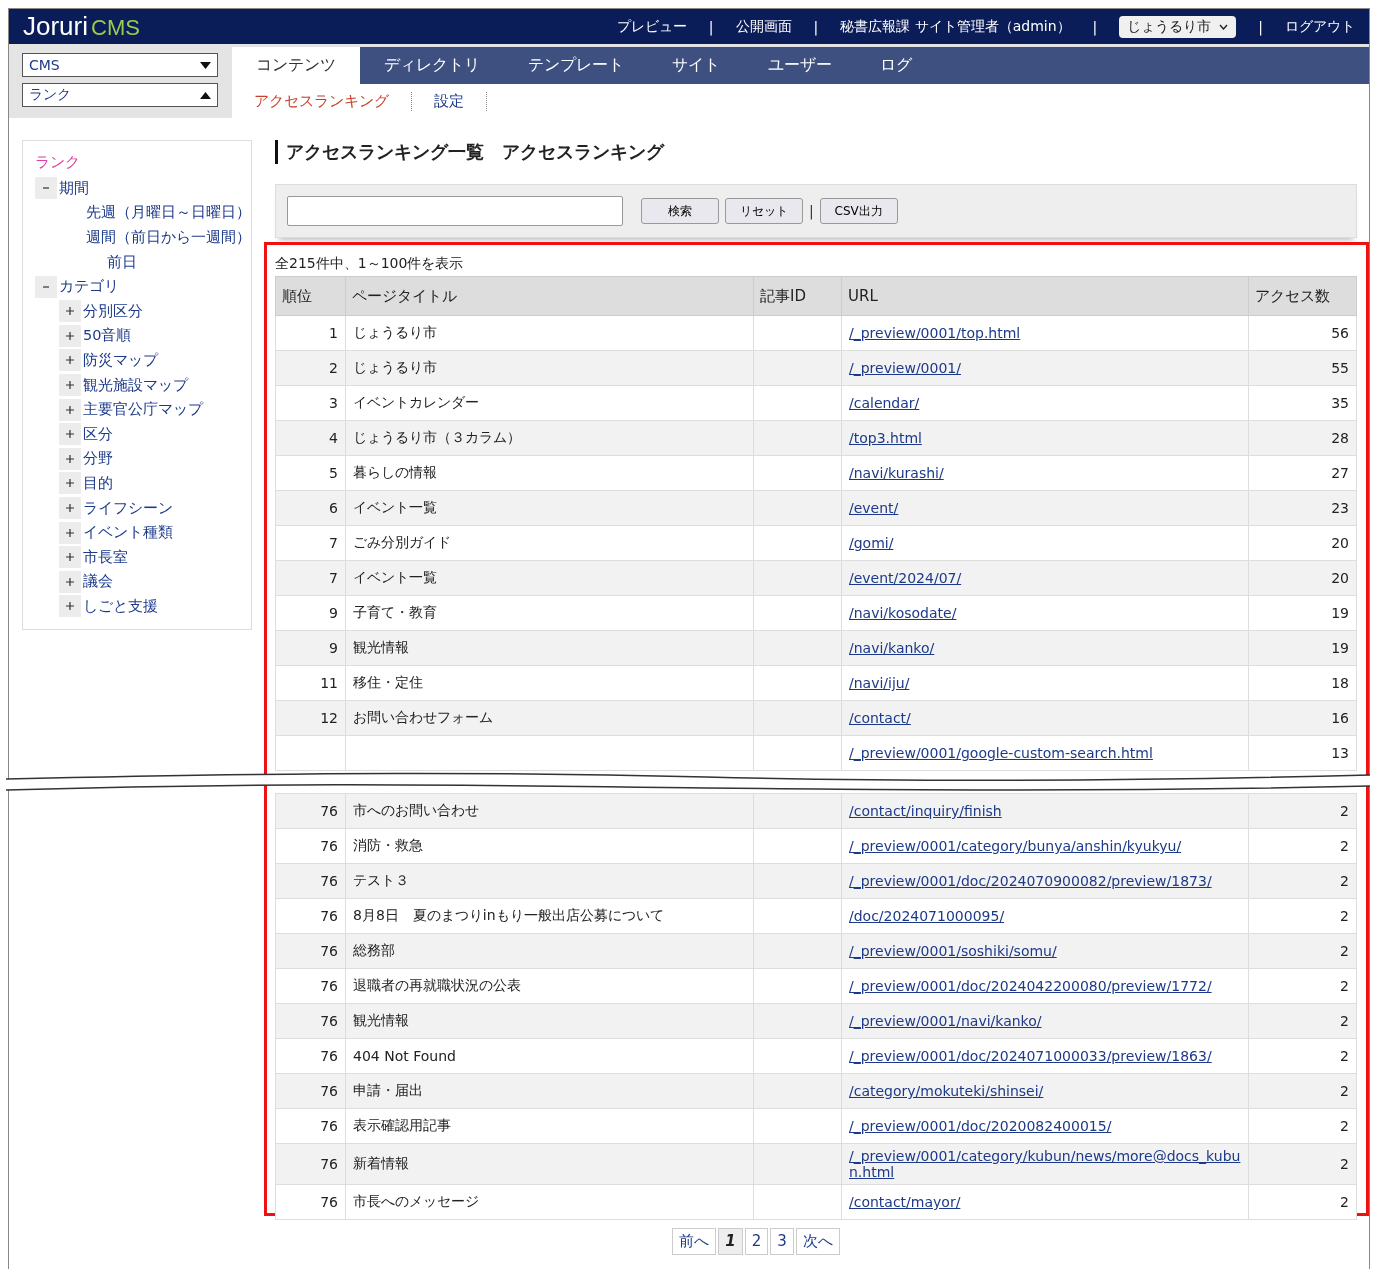 This screenshot has height=1269, width=1376. What do you see at coordinates (119, 606) in the screenshot?
I see `tree-item: しごと支援` at bounding box center [119, 606].